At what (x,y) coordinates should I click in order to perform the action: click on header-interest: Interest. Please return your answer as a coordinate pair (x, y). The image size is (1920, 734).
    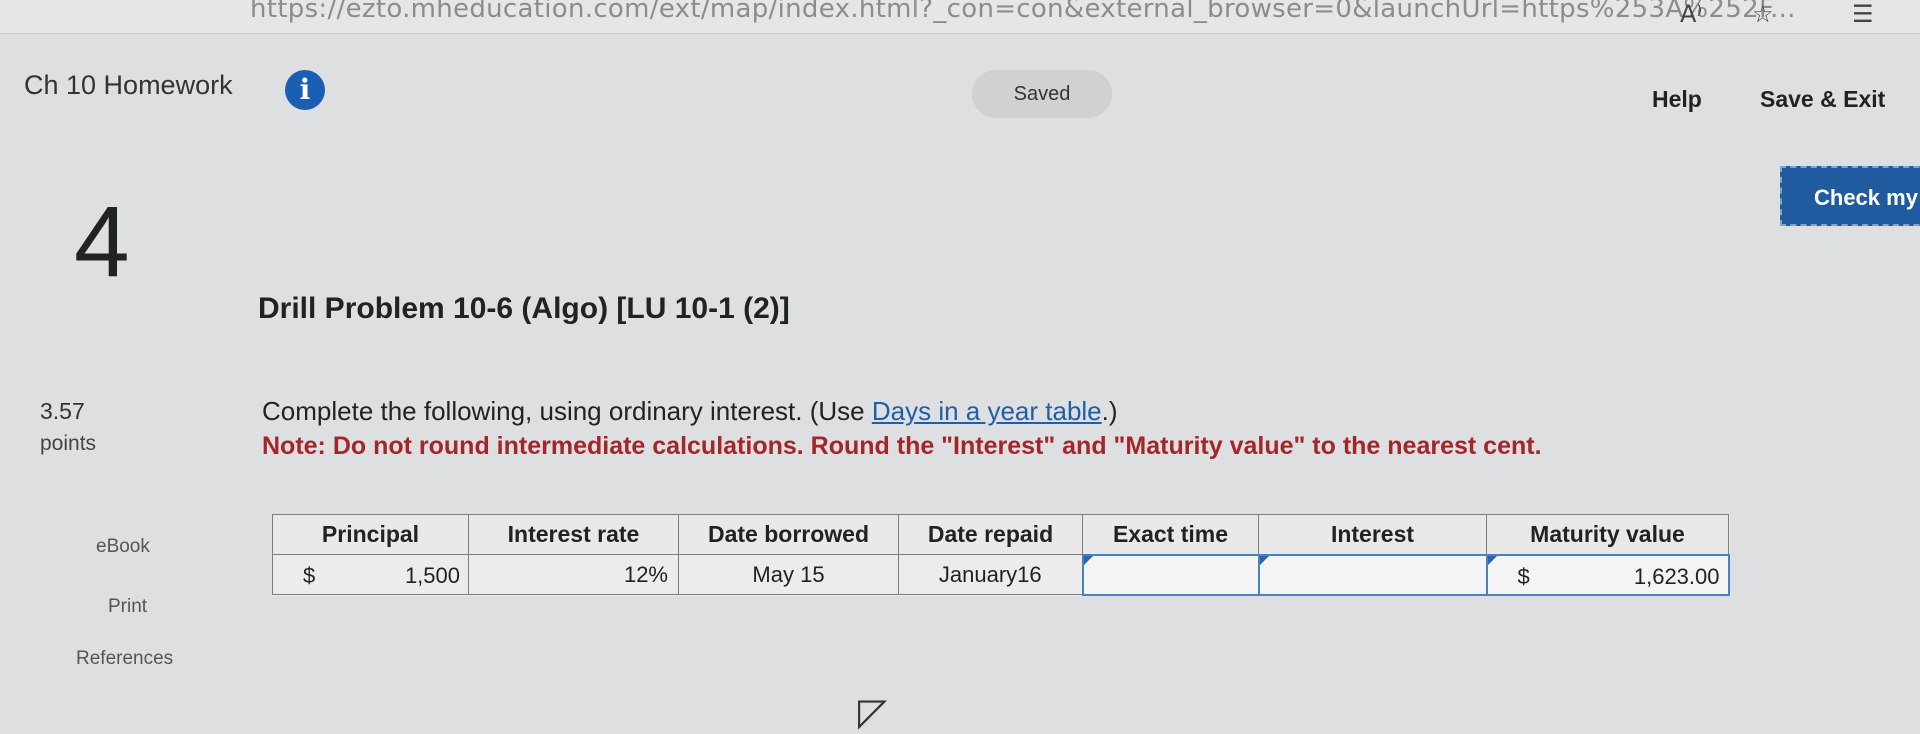
    Looking at the image, I should click on (1372, 534).